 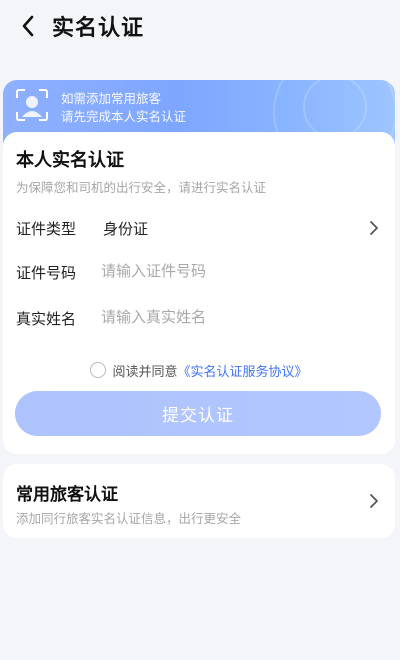 I want to click on id-type-label: 证件类型, so click(x=46, y=229).